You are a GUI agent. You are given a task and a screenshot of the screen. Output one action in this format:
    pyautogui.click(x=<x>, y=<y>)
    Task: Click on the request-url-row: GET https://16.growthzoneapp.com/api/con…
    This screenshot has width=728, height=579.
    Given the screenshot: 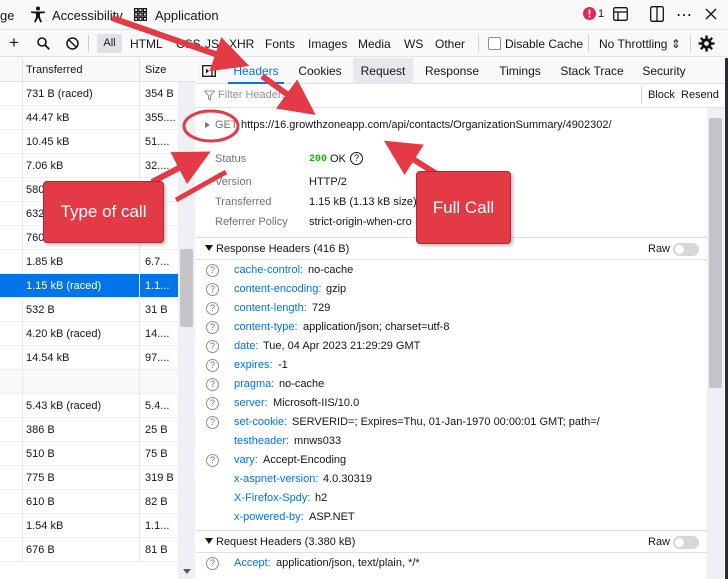 What is the action you would take?
    pyautogui.click(x=456, y=125)
    